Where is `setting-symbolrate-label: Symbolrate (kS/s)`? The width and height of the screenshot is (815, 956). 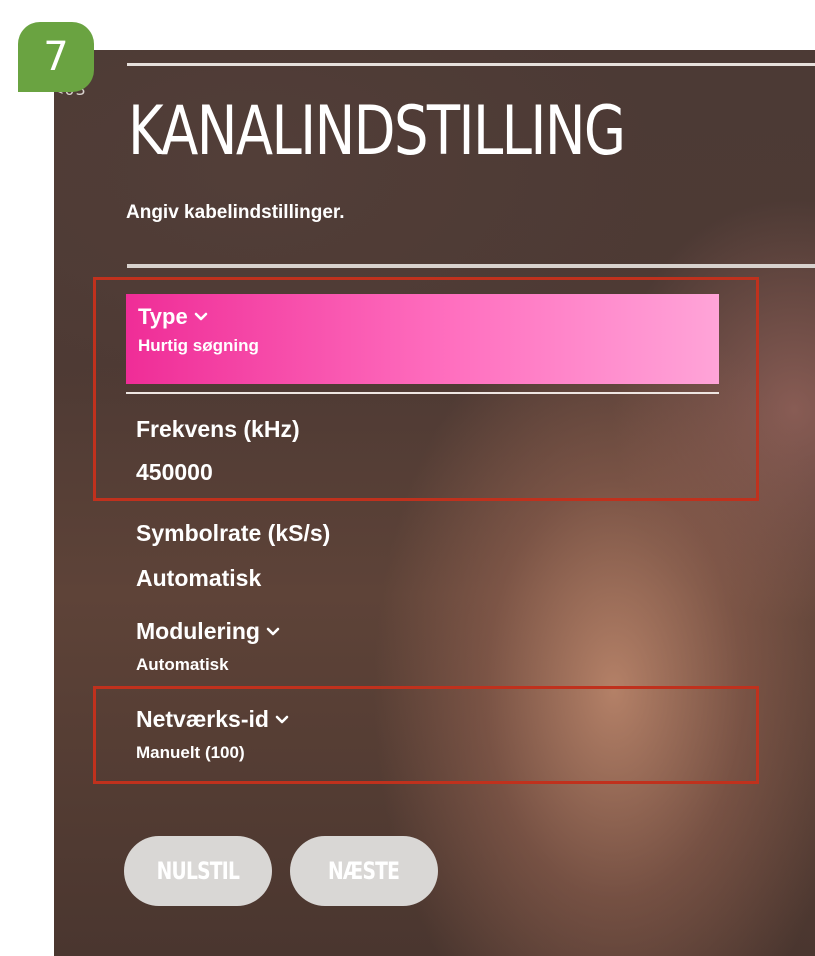 setting-symbolrate-label: Symbolrate (kS/s) is located at coordinates (233, 533).